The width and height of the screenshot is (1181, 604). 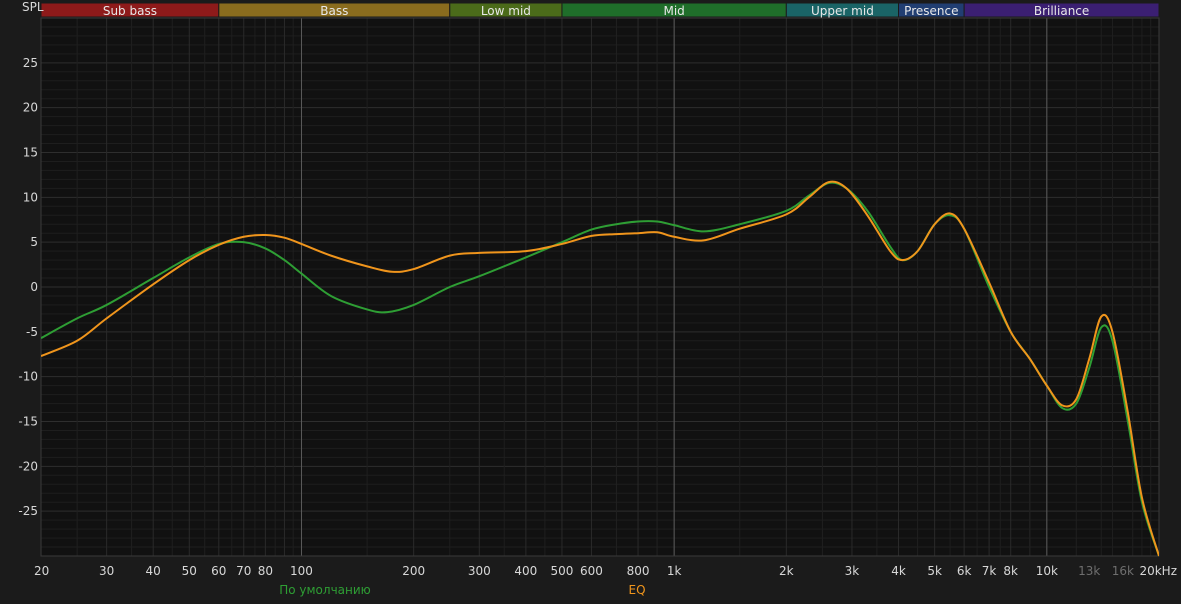 What do you see at coordinates (32, 332) in the screenshot?
I see `y-tick-label: -5` at bounding box center [32, 332].